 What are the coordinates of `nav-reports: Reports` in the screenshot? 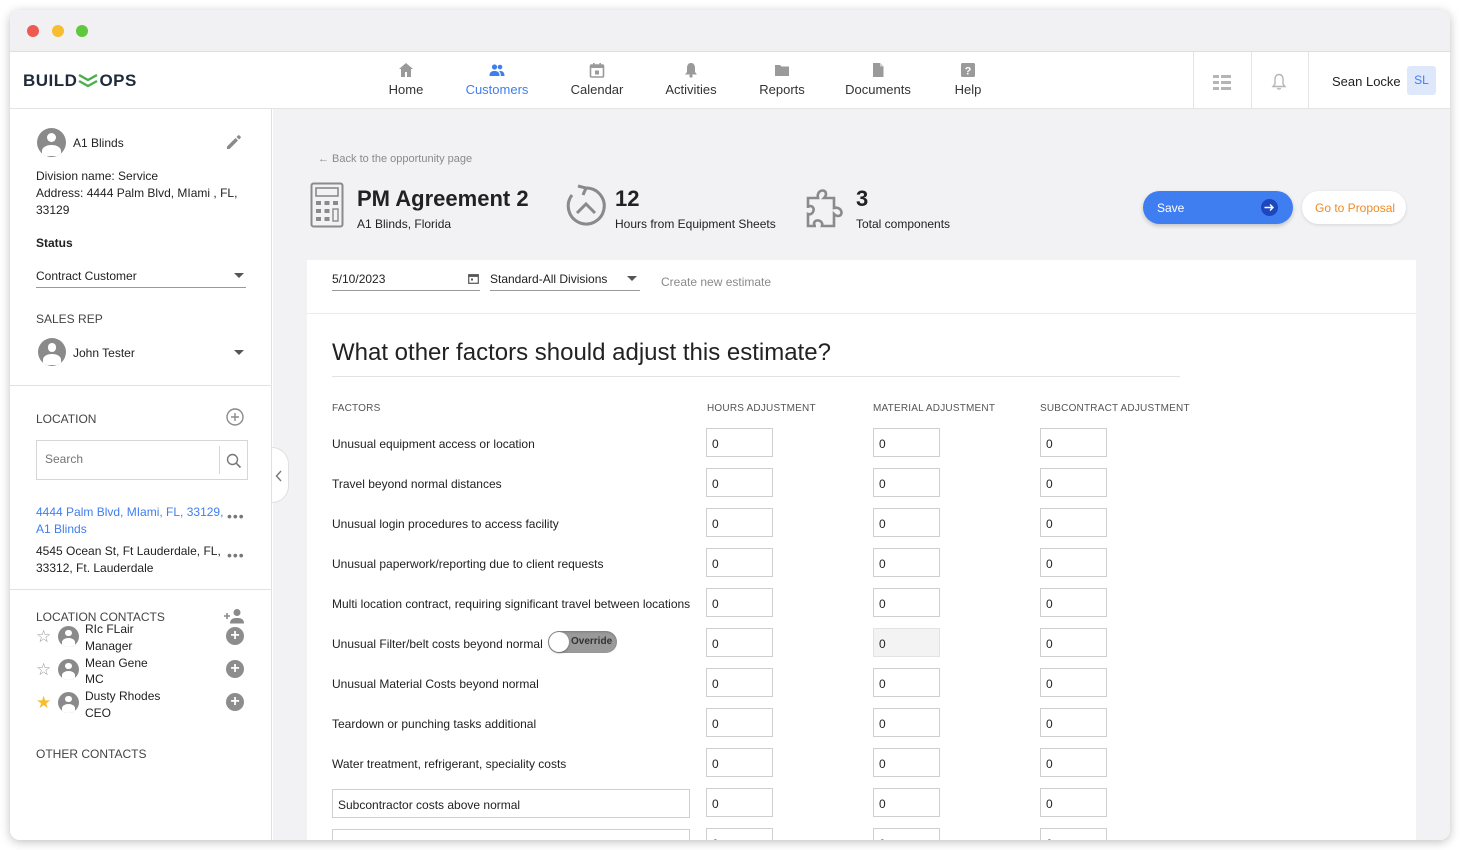 It's located at (782, 79).